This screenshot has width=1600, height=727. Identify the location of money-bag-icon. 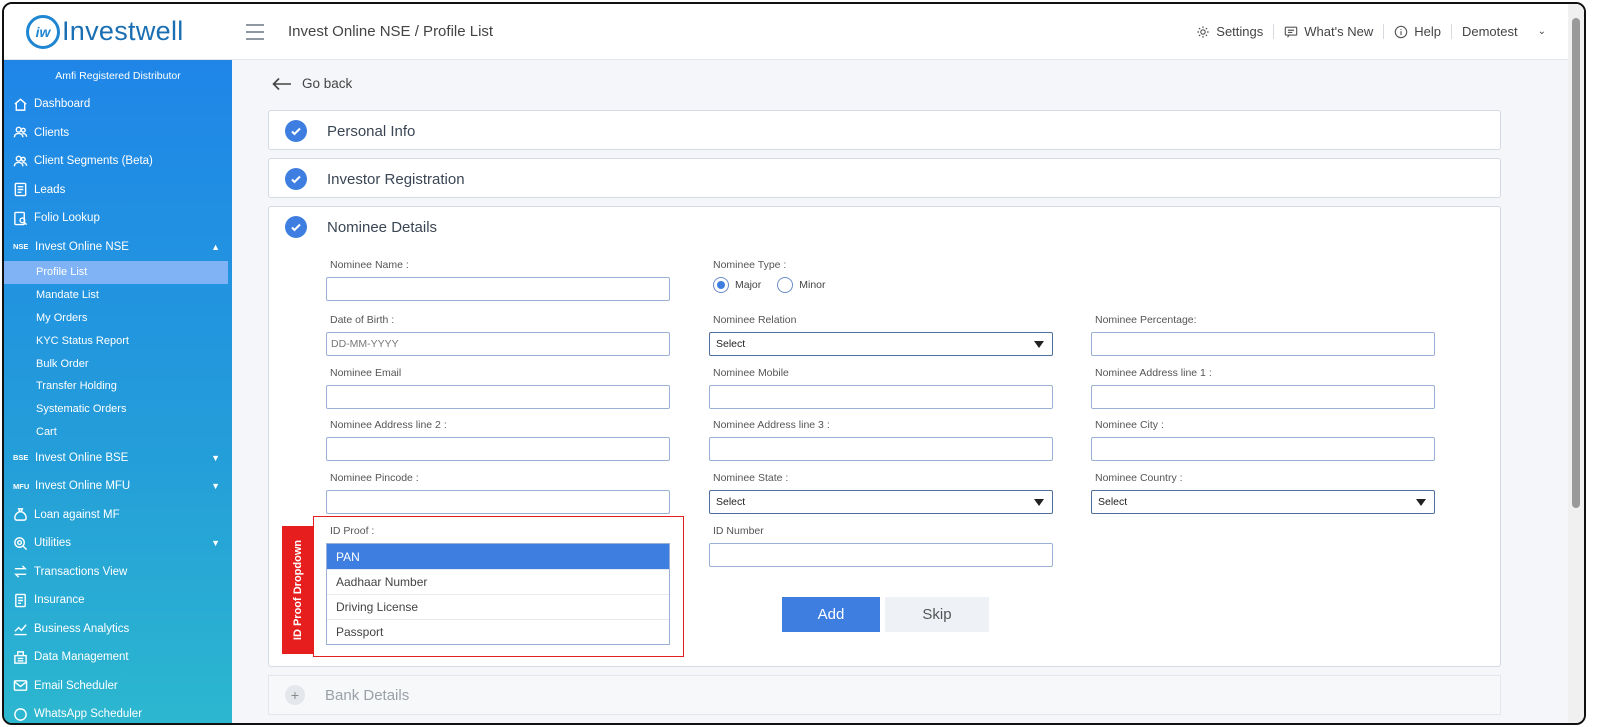
(20, 514).